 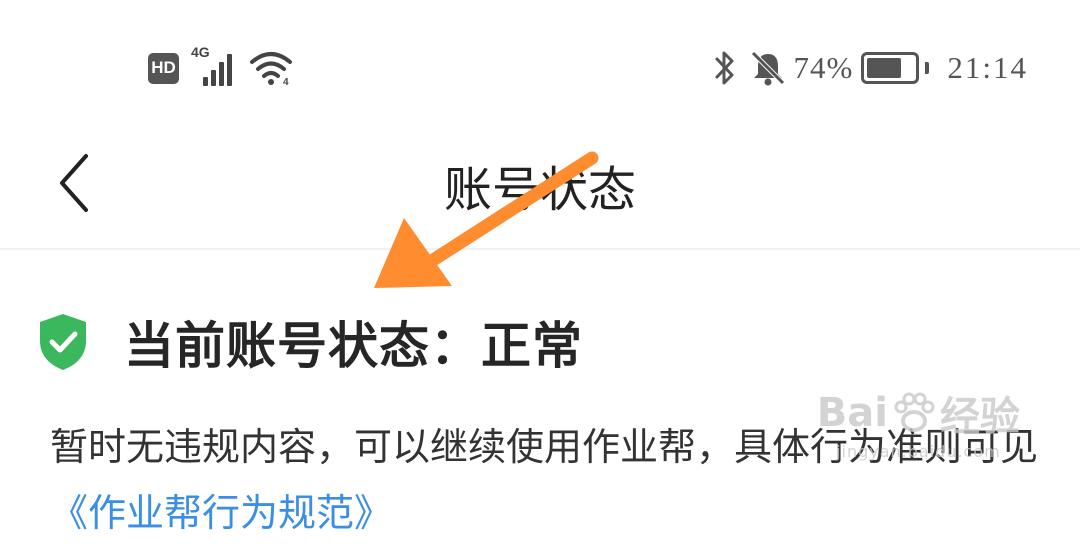 I want to click on svg-text: 4, so click(x=286, y=81).